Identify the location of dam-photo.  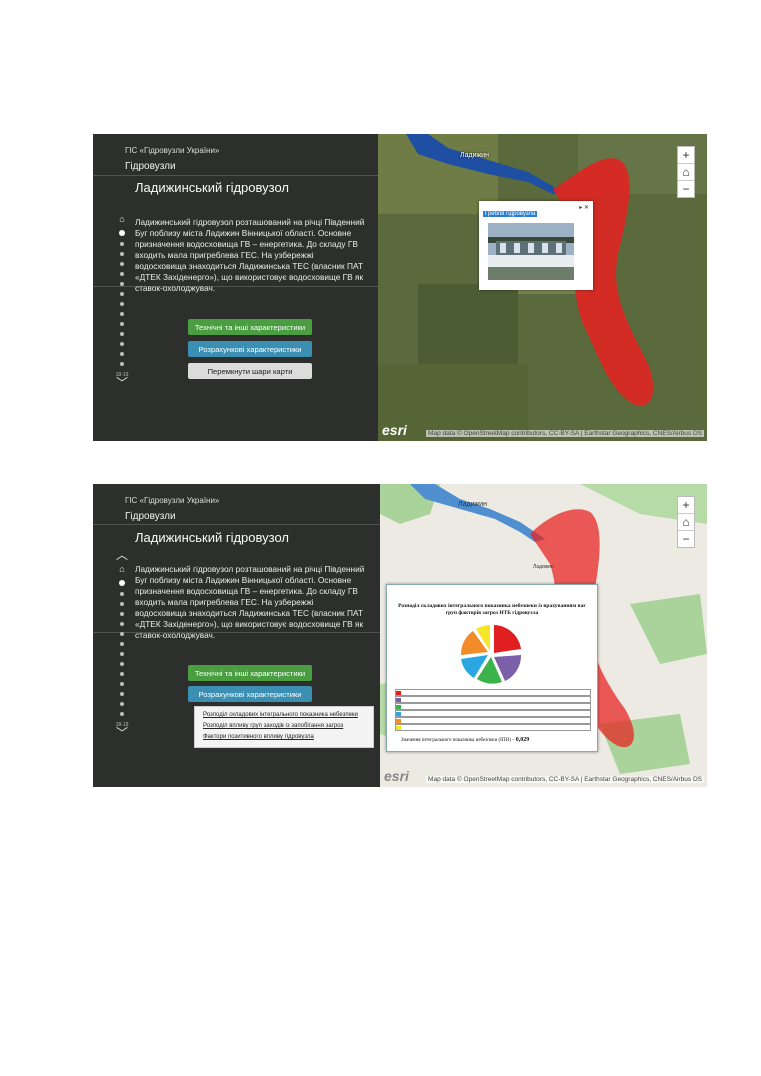
(531, 251).